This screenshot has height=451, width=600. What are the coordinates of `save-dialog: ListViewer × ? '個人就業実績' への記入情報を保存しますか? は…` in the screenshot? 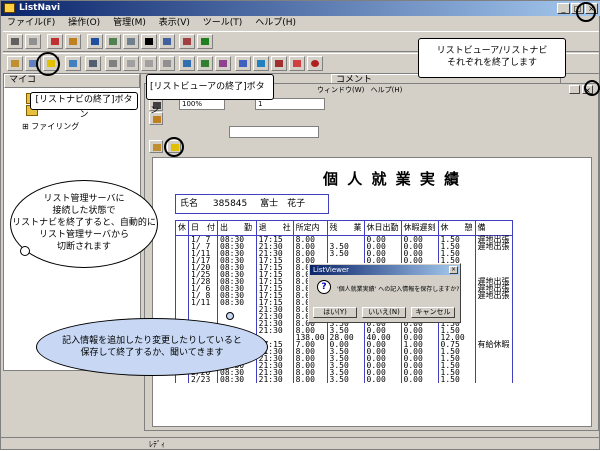 It's located at (384, 293).